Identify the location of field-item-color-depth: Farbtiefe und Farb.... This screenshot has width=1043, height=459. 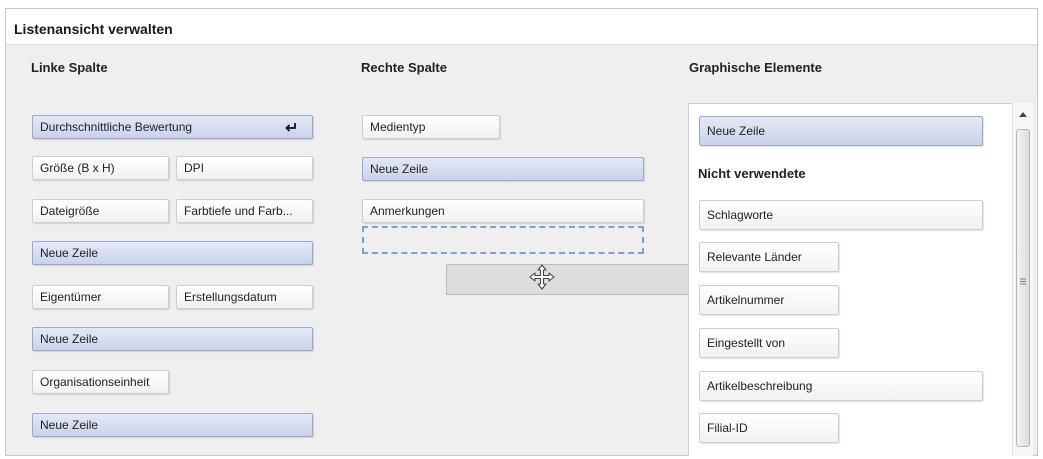
(244, 211).